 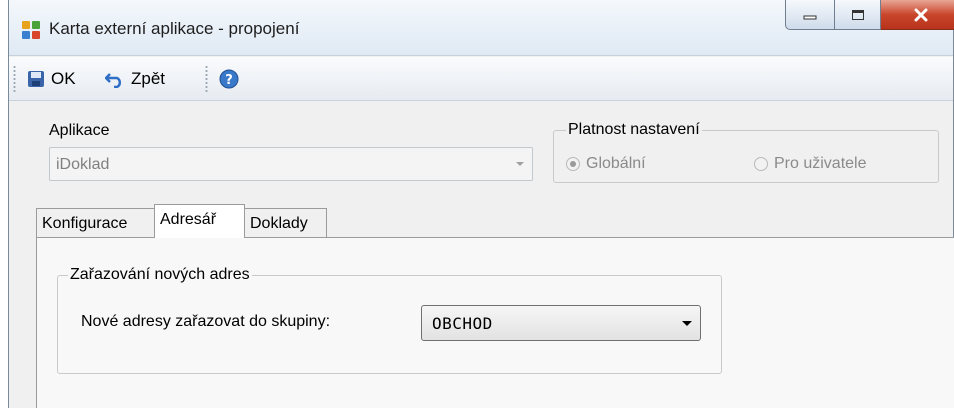 What do you see at coordinates (206, 321) in the screenshot?
I see `group-field-label: Nové adresy zařazovat do skupiny:` at bounding box center [206, 321].